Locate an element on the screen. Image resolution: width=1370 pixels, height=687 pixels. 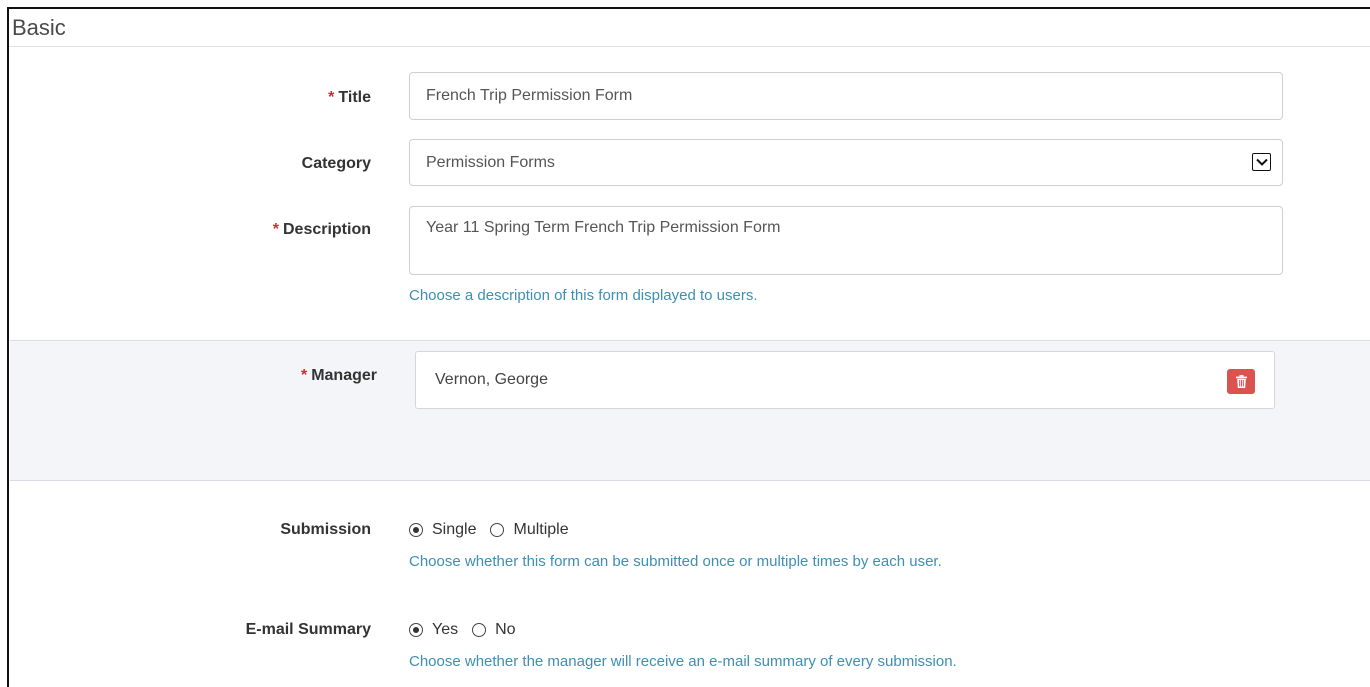
email-summary-radio-group: Yes No is located at coordinates (469, 630).